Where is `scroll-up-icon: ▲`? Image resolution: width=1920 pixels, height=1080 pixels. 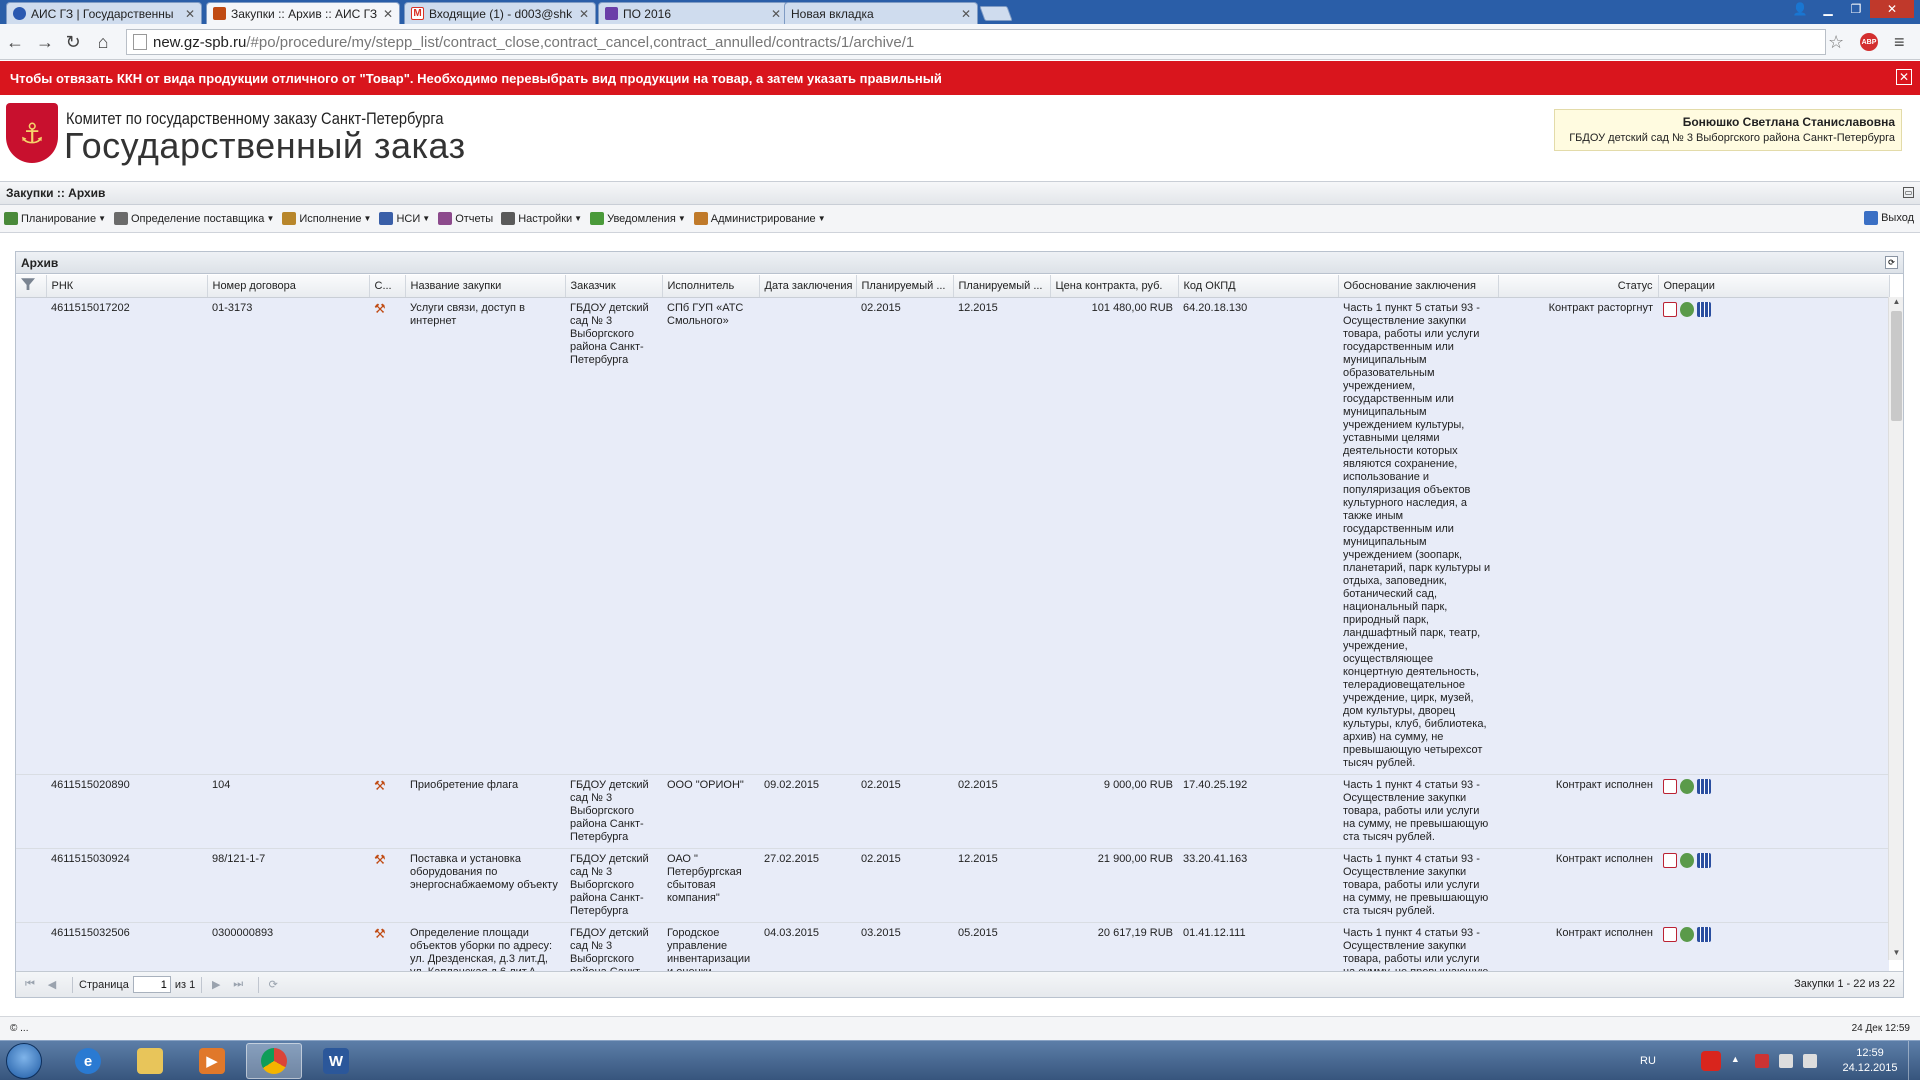
scroll-up-icon: ▲ is located at coordinates (1896, 303).